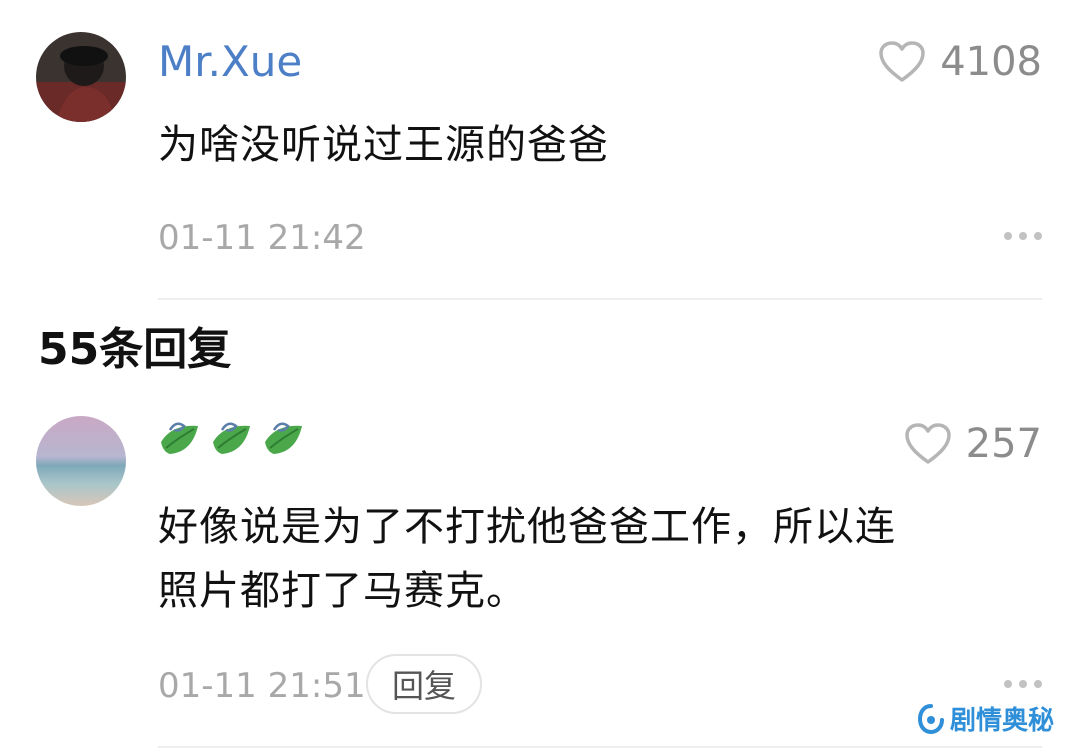  Describe the element at coordinates (135, 349) in the screenshot. I see `reply-count-header: 55条回复` at that location.